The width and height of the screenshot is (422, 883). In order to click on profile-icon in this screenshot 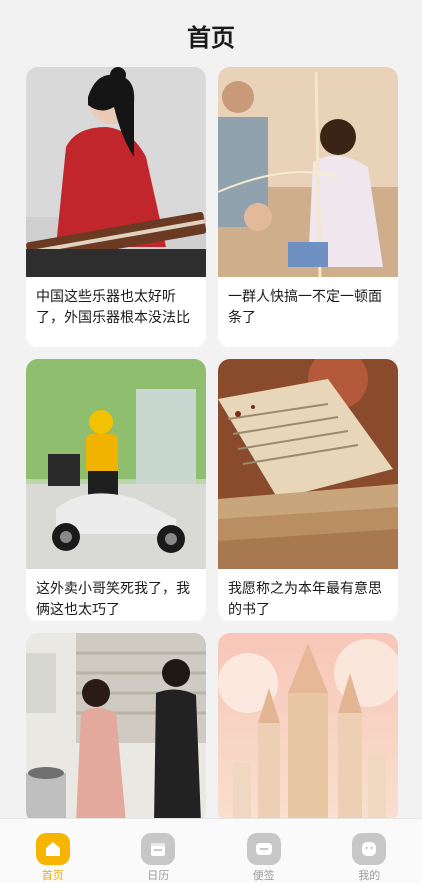, I will do `click(369, 849)`.